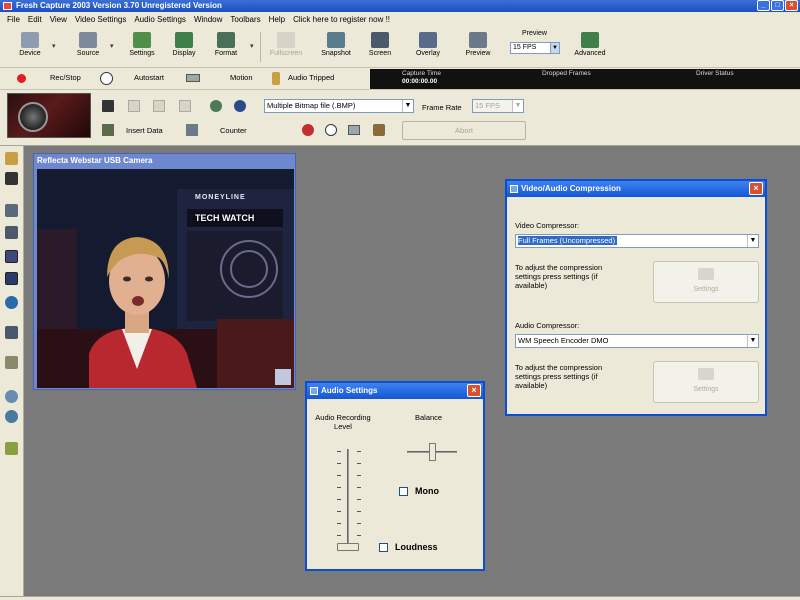  I want to click on motion-icon, so click(193, 78).